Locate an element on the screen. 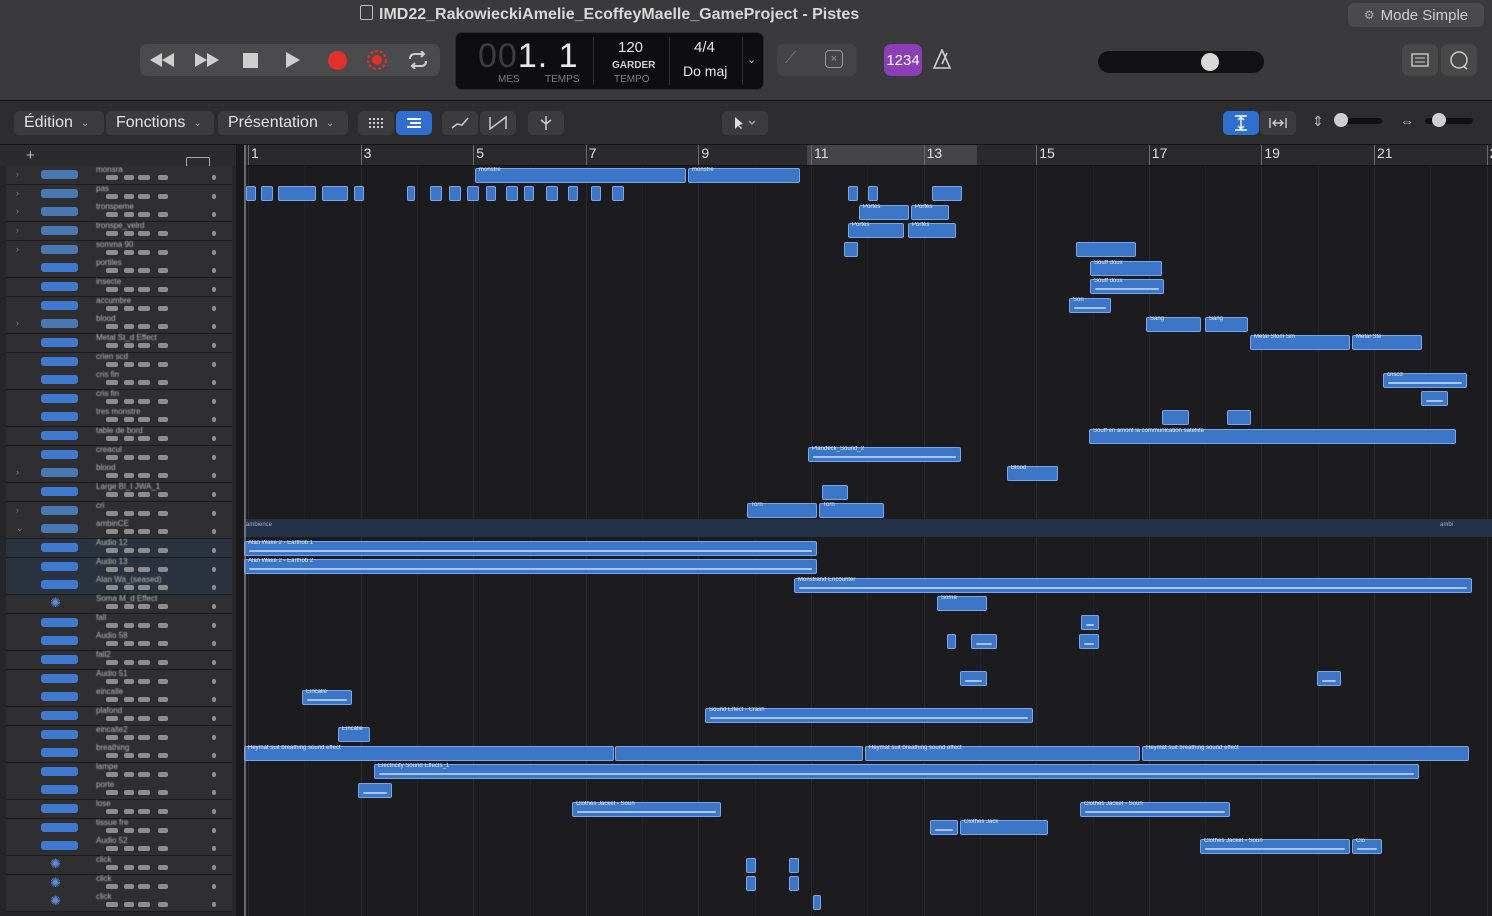  audio-region: Alan Wake 2 - Earthob 2 is located at coordinates (530, 566).